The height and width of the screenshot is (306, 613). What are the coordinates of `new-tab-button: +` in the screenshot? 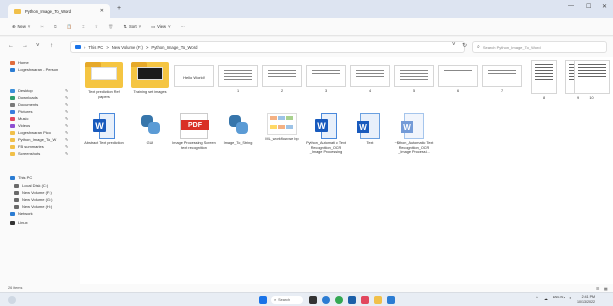 It's located at (119, 8).